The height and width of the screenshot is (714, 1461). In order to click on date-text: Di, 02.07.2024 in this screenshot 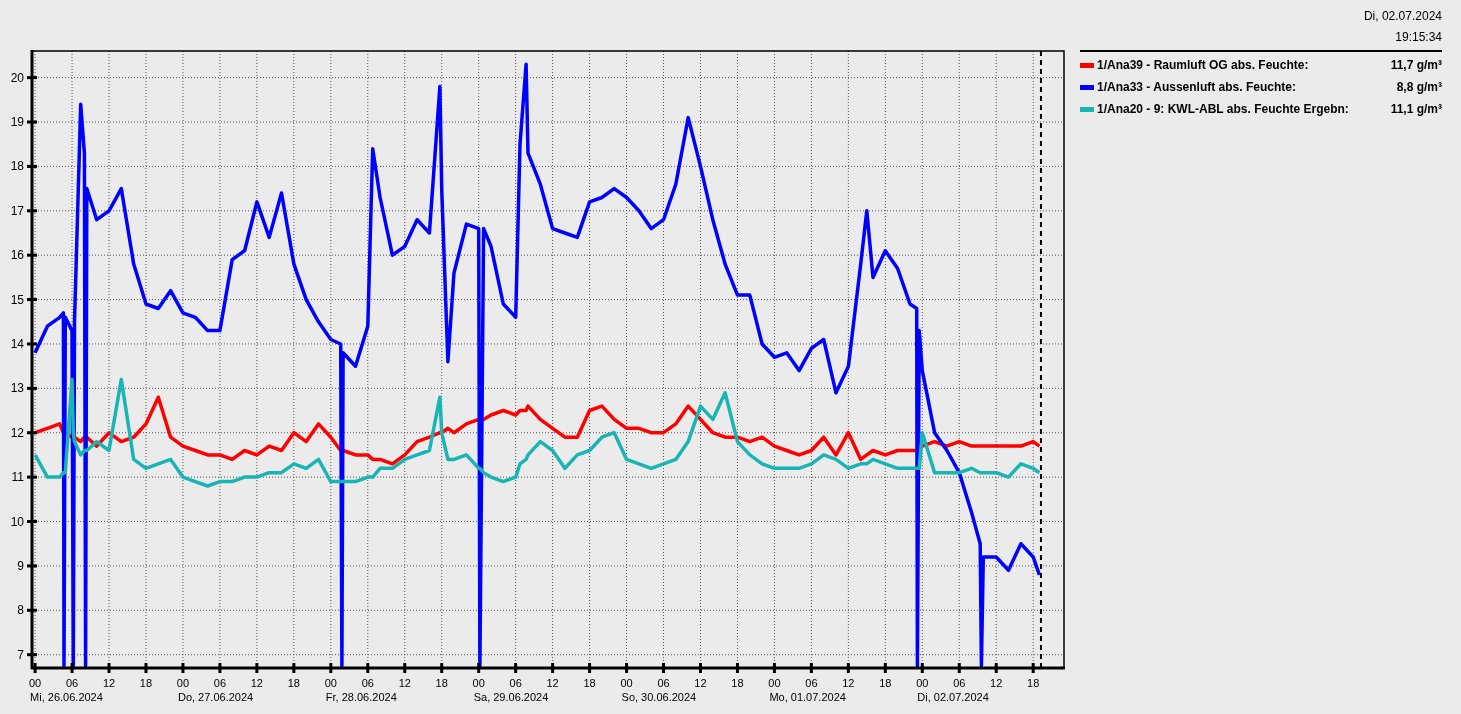, I will do `click(1402, 16)`.